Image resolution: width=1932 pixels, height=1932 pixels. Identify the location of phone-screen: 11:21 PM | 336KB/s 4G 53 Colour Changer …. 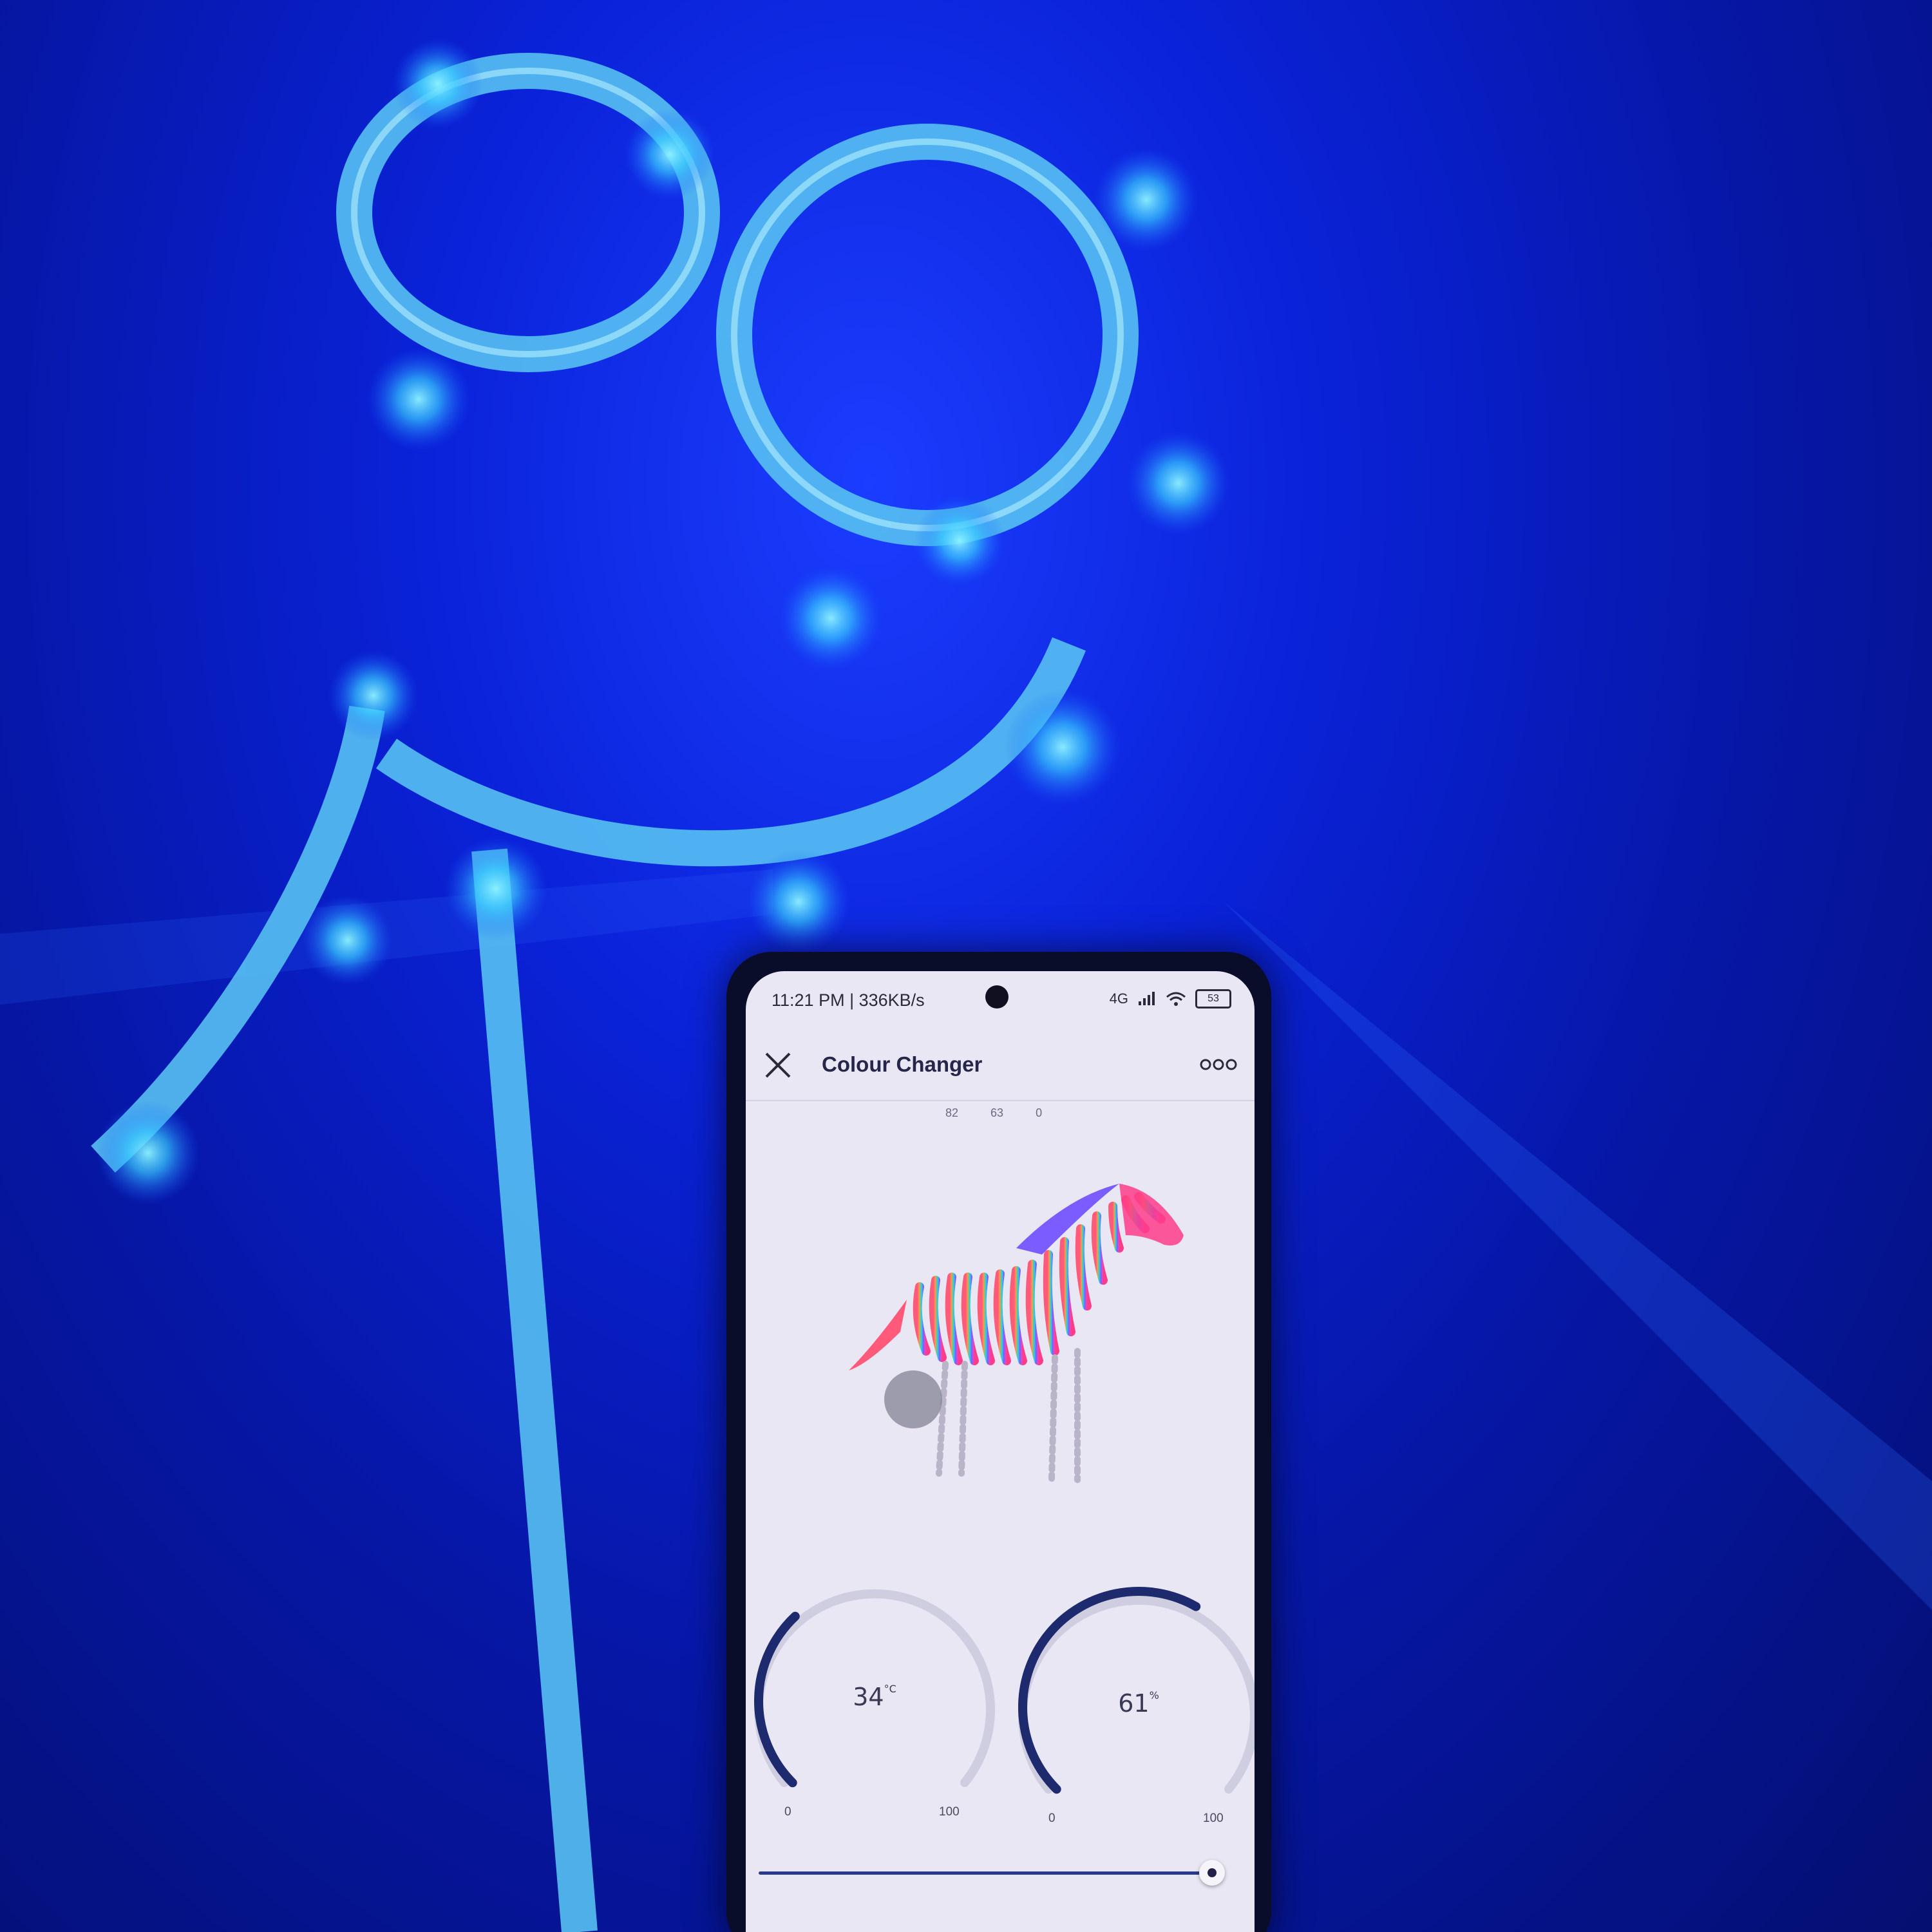
(1001, 1451).